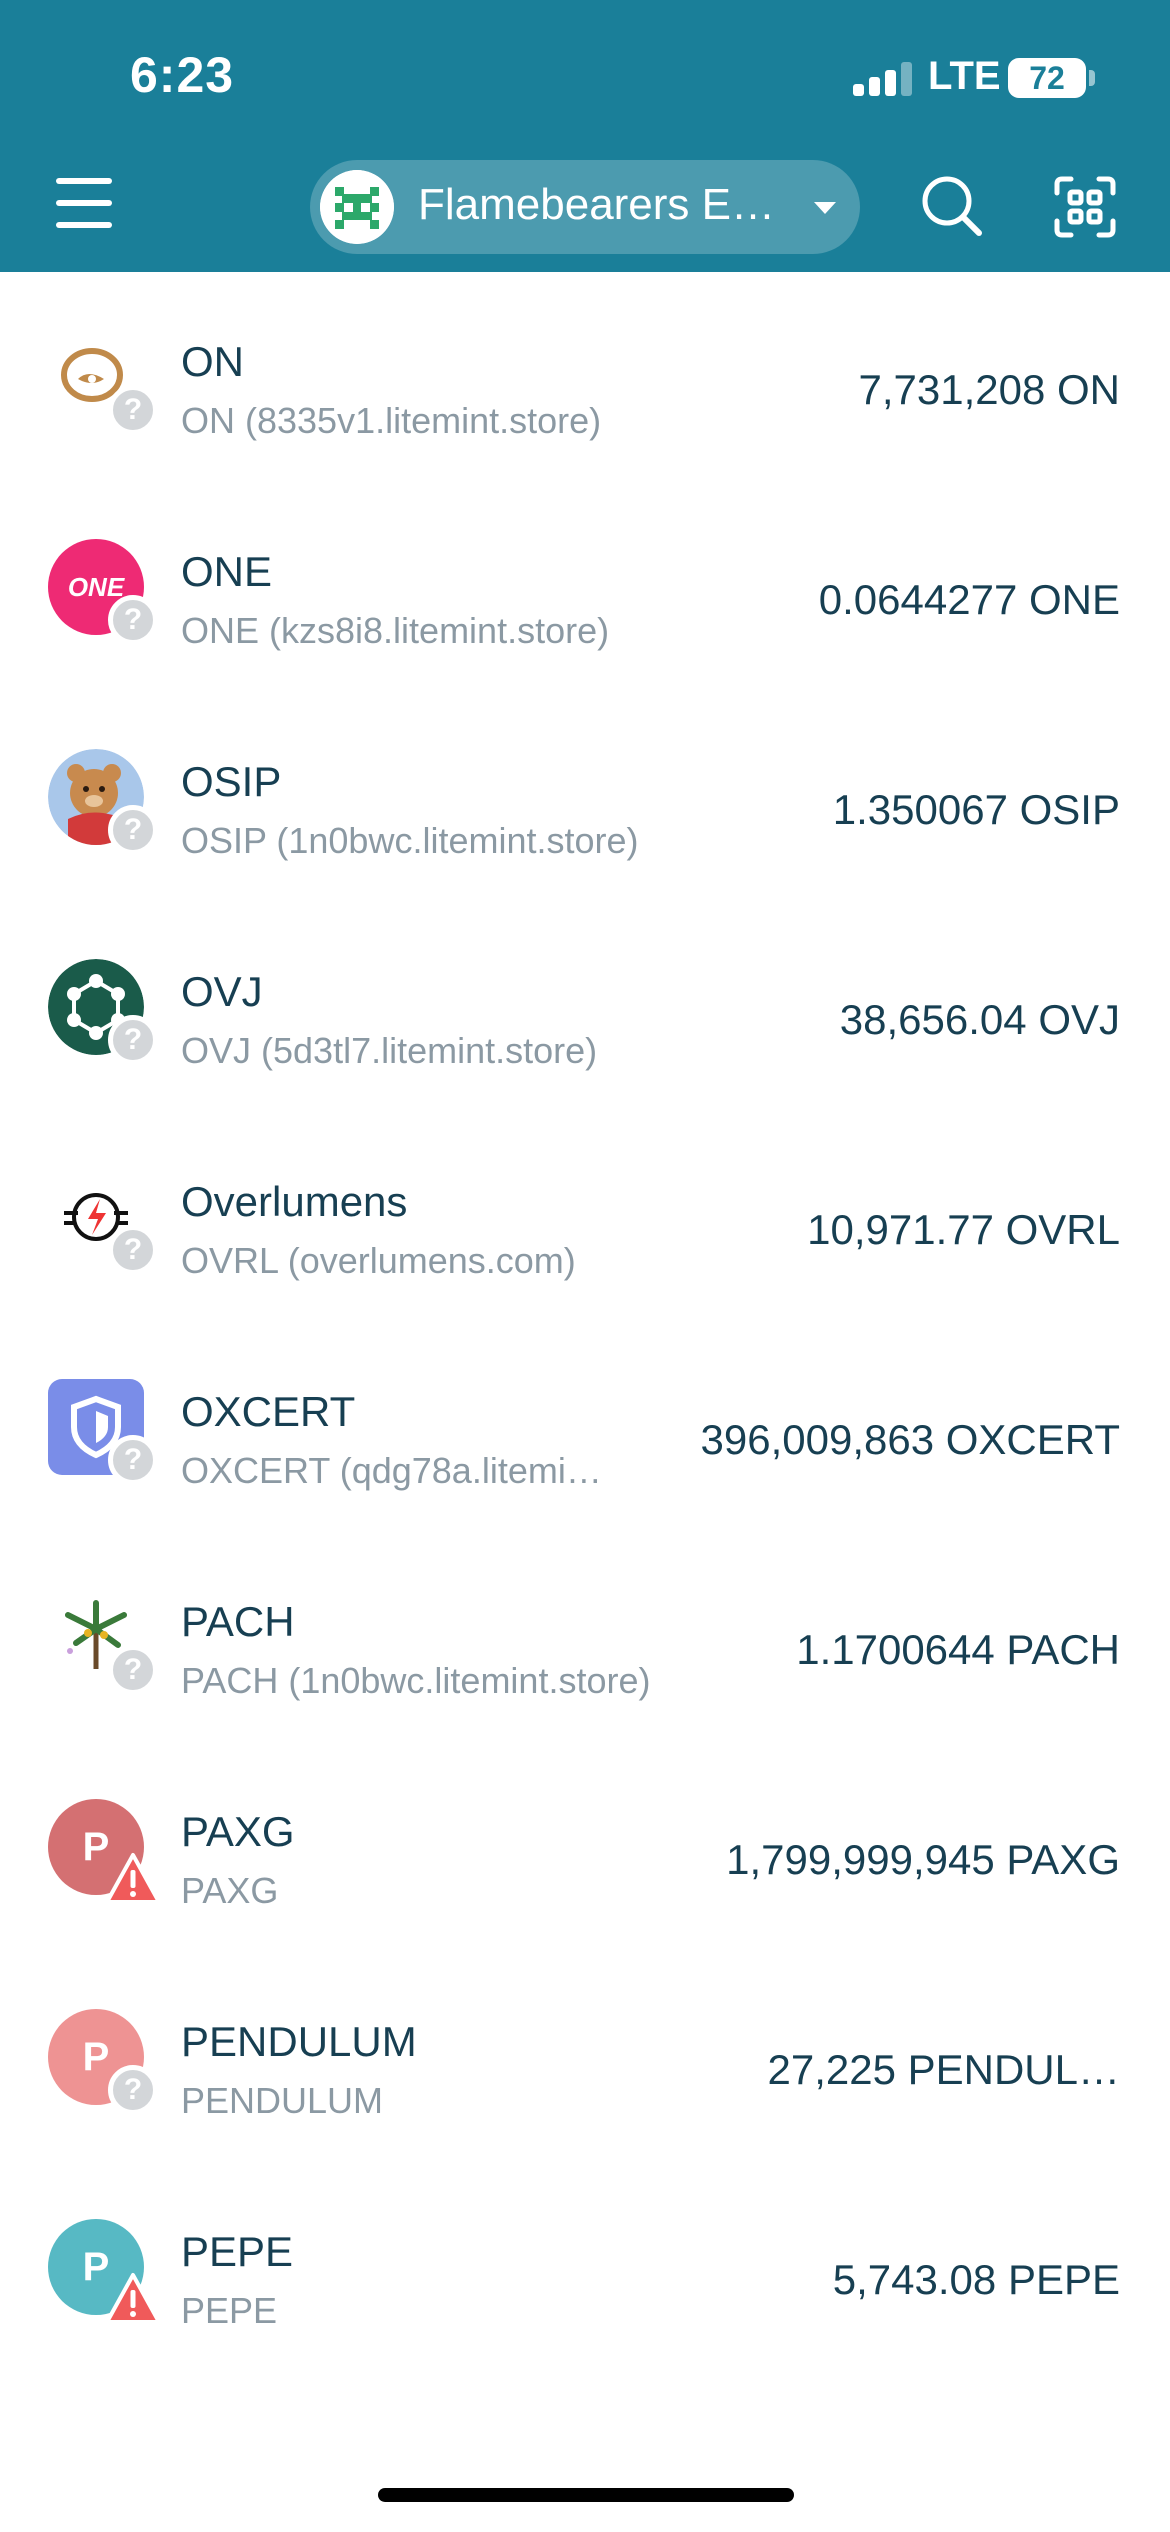 Image resolution: width=1170 pixels, height=2532 pixels. I want to click on token-balance: 7,731,208 ON, so click(989, 389).